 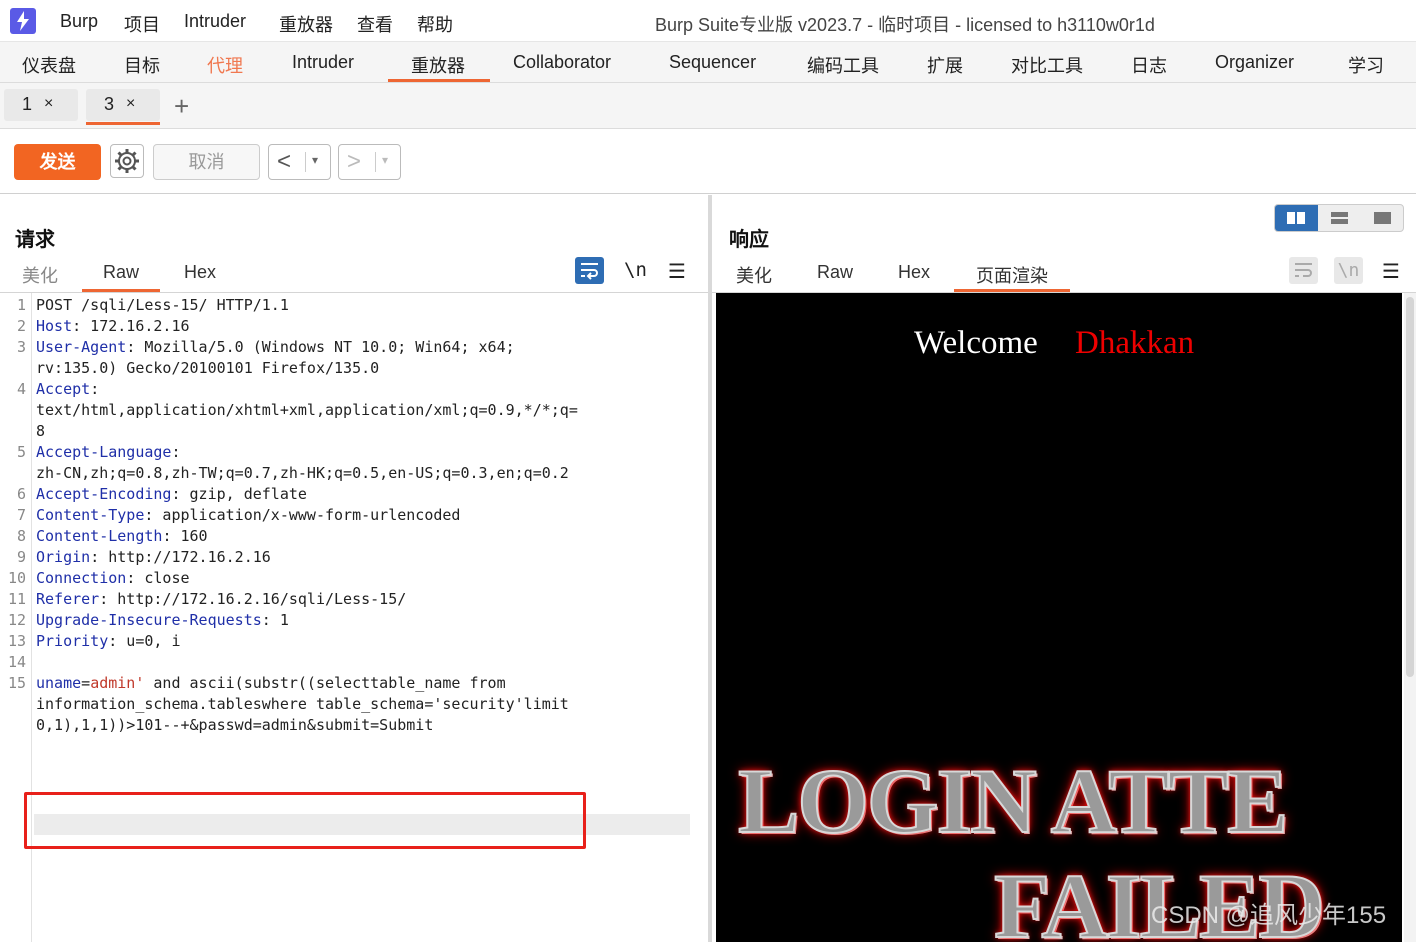 What do you see at coordinates (323, 62) in the screenshot?
I see `tab-intruder: Intruder` at bounding box center [323, 62].